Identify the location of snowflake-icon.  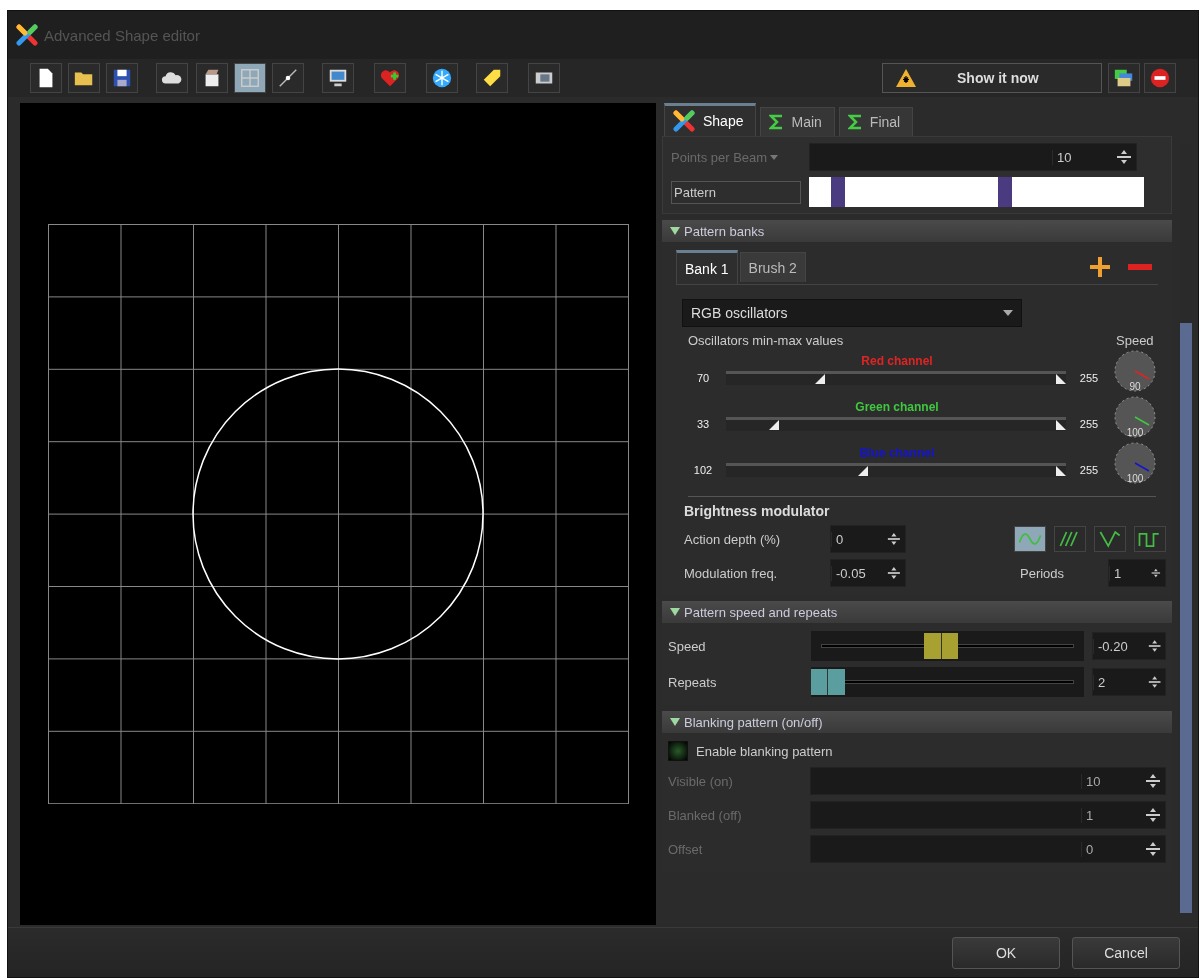
(442, 78).